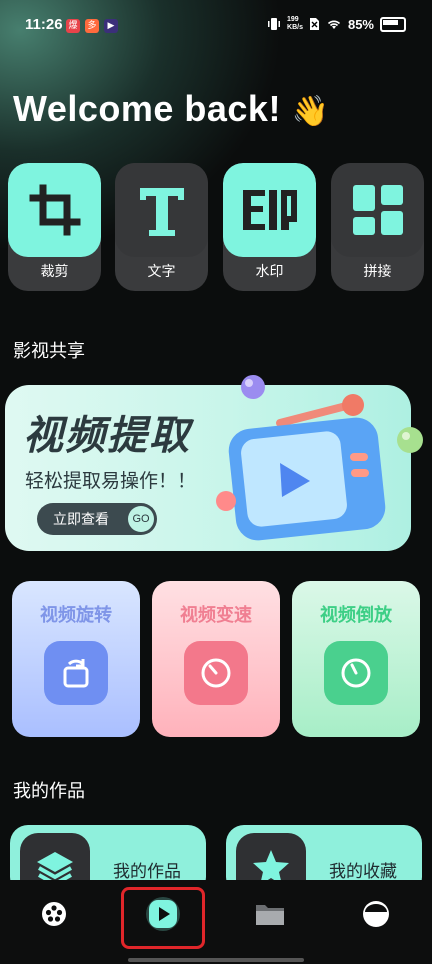  I want to click on tool-text: 文字, so click(161, 227).